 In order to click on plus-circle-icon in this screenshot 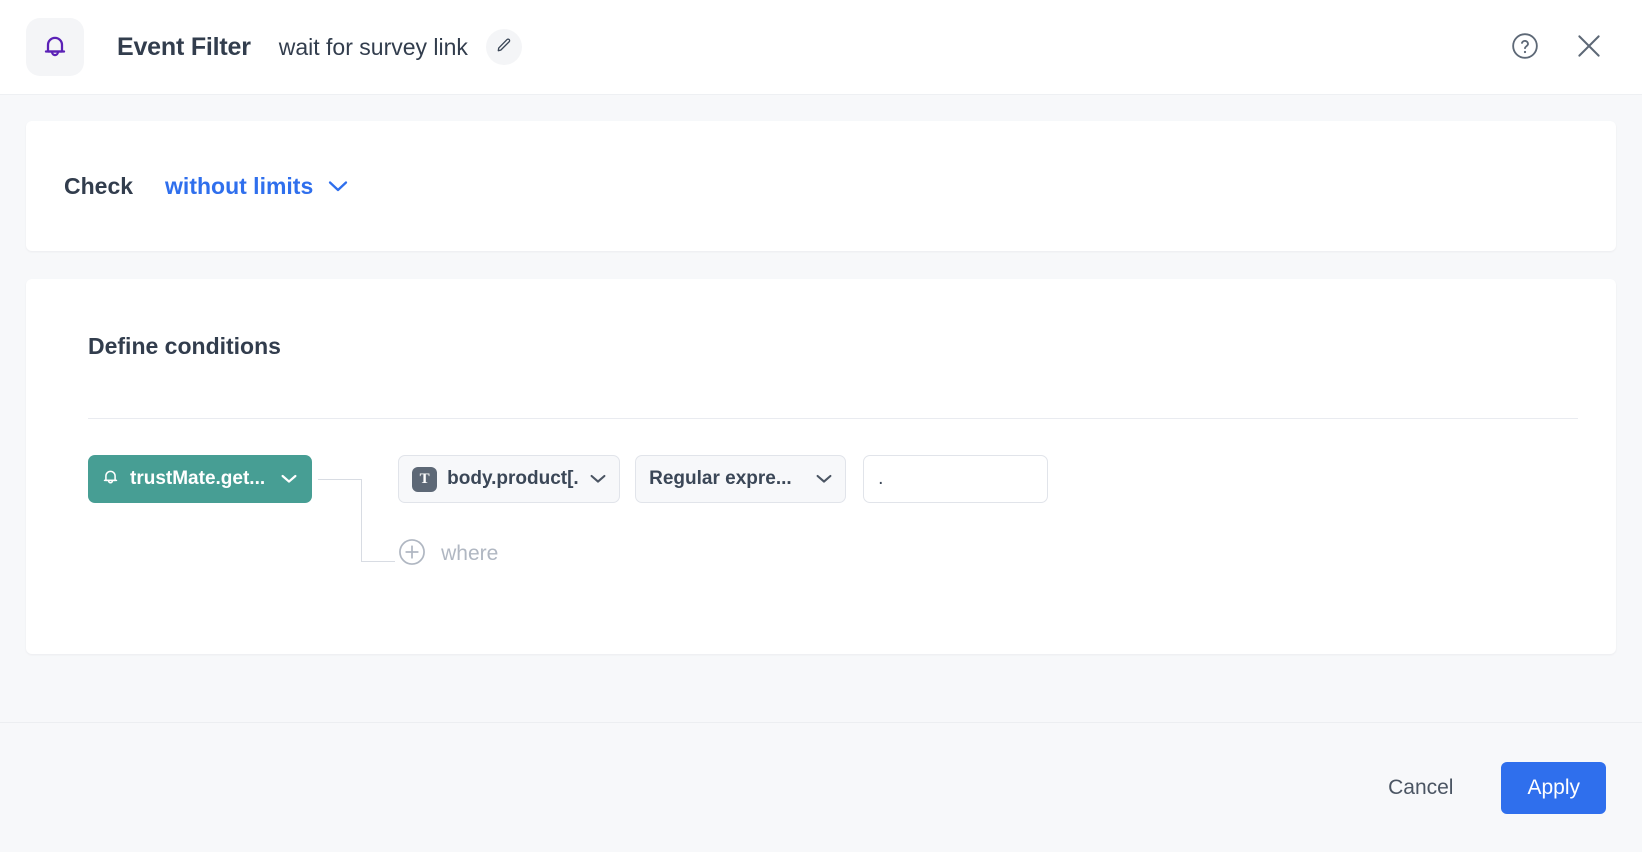, I will do `click(412, 553)`.